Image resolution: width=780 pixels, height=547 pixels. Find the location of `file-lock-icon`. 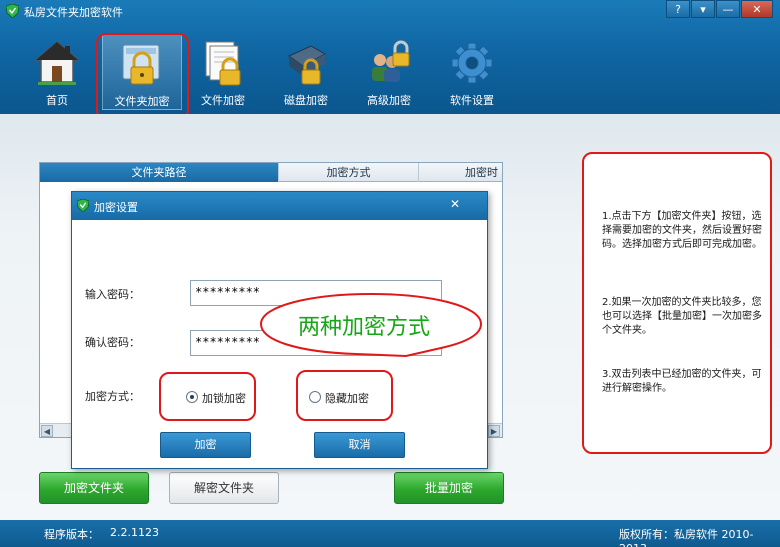

file-lock-icon is located at coordinates (223, 63).